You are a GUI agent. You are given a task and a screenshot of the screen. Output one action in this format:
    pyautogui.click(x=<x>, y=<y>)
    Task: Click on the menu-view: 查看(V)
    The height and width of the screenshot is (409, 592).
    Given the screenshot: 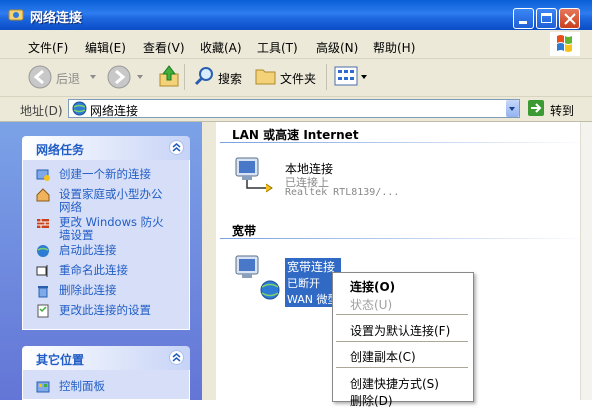 What is the action you would take?
    pyautogui.click(x=164, y=47)
    